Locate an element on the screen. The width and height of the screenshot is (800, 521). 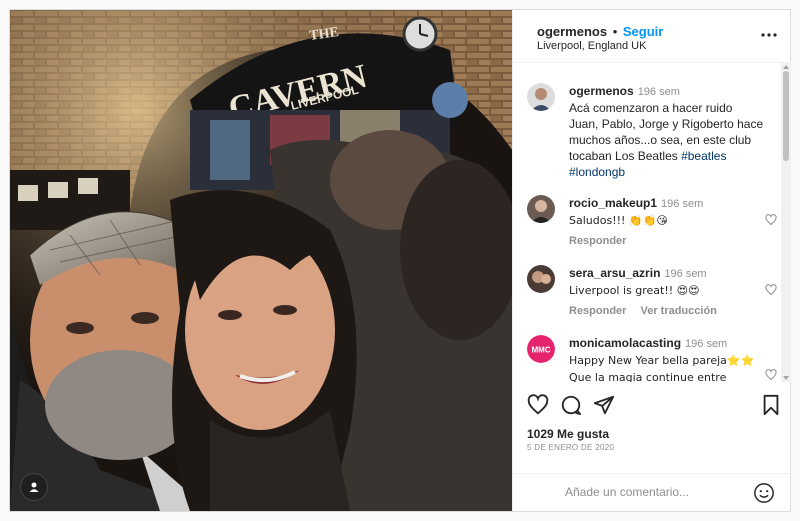
header-username: ogermenos is located at coordinates (572, 31).